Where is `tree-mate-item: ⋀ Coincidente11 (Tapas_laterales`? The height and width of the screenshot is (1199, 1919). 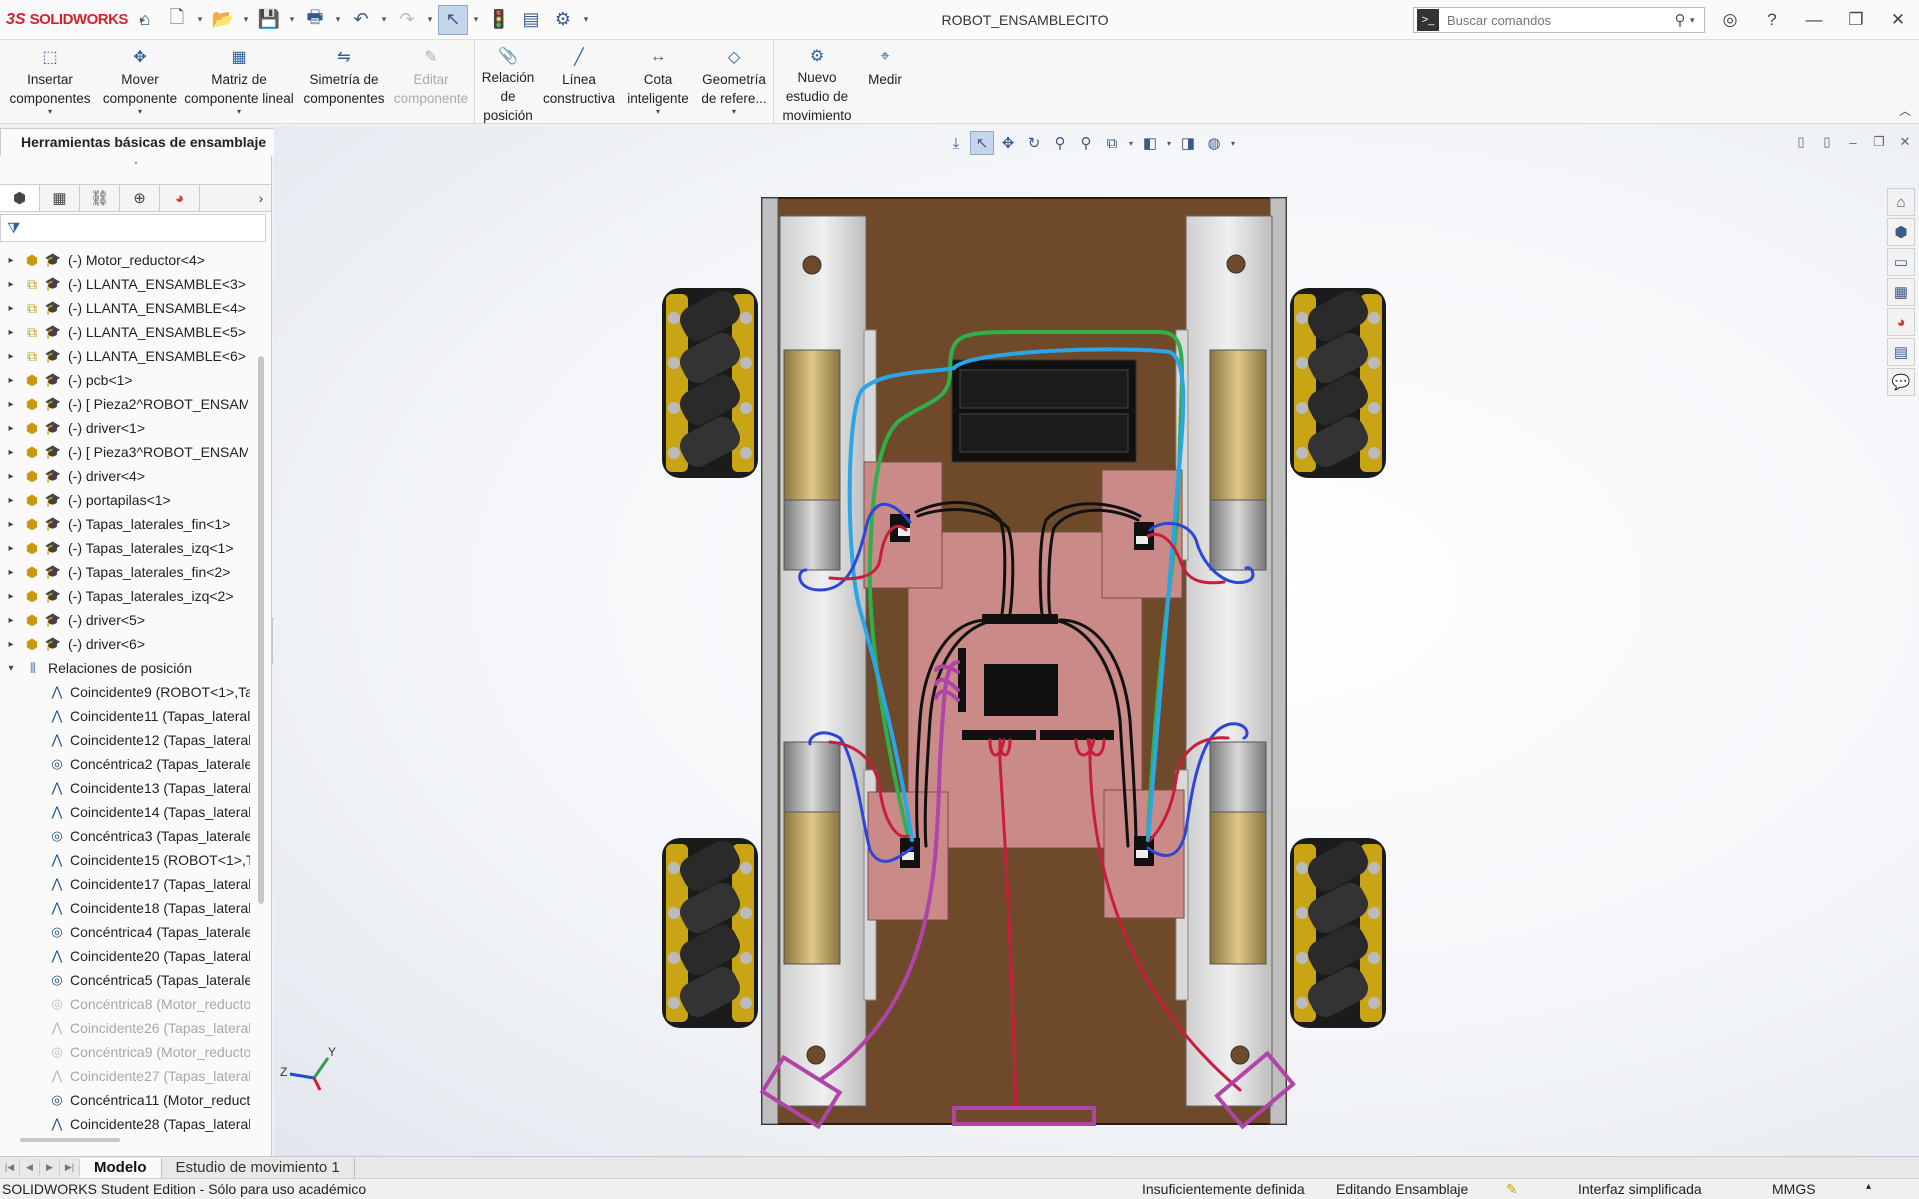
tree-mate-item: ⋀ Coincidente11 (Tapas_laterales is located at coordinates (133, 716).